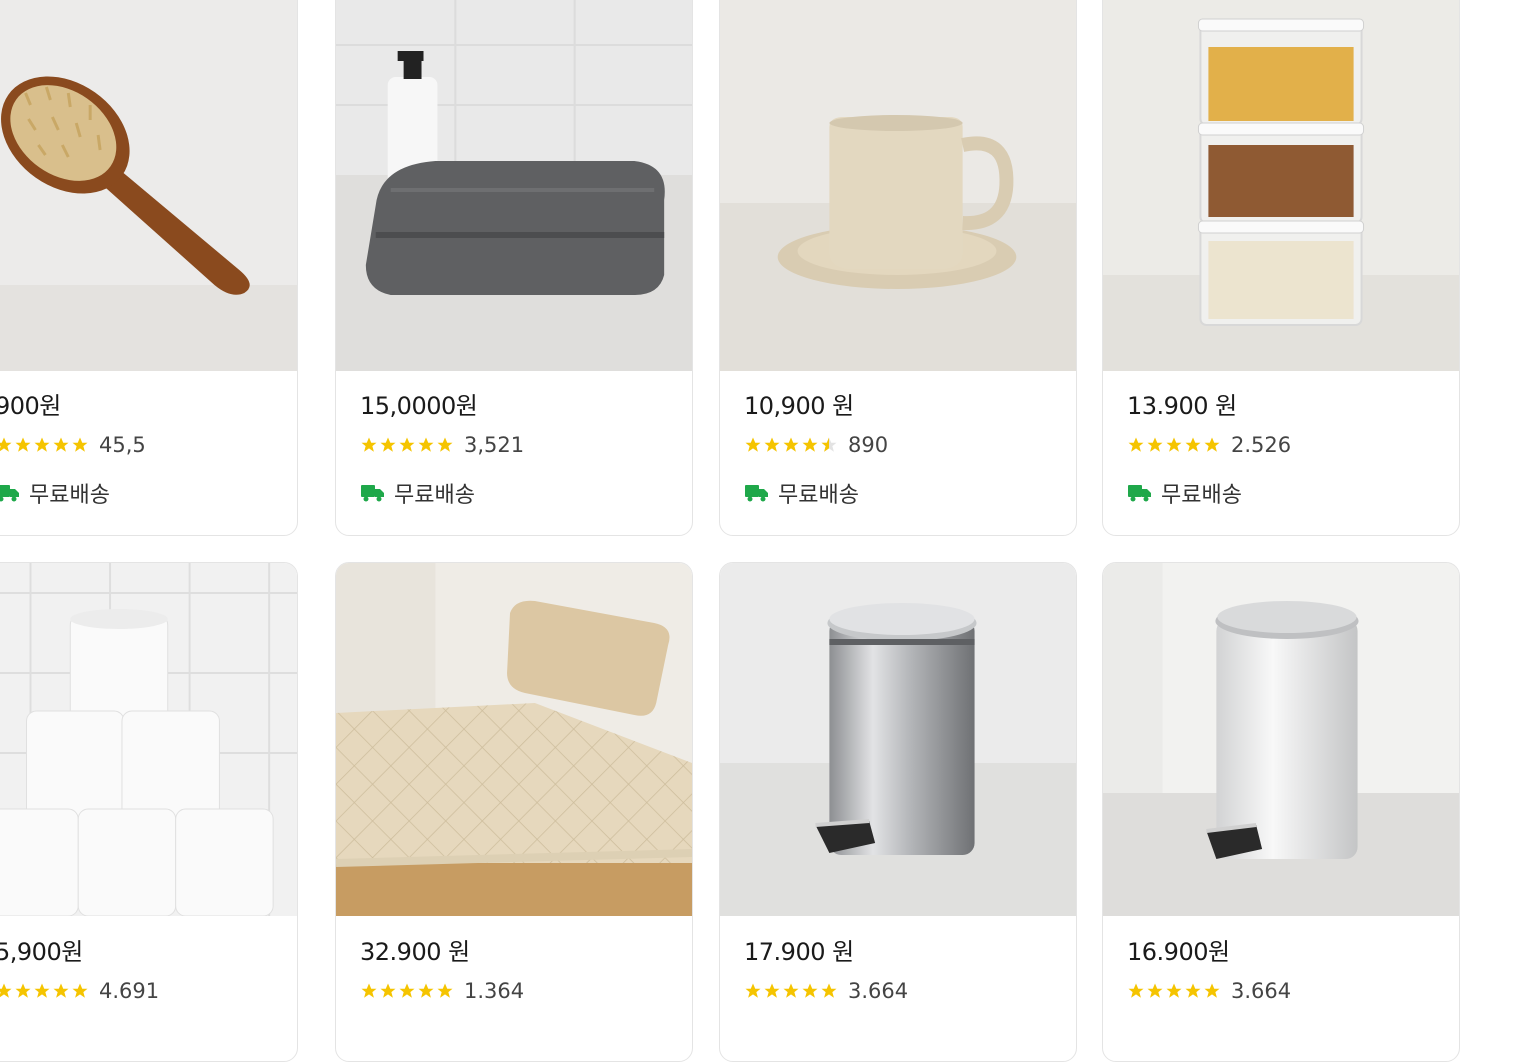 Image resolution: width=1536 pixels, height=1062 pixels. I want to click on product-card: 900원 45,5 무료배송, so click(149, 268).